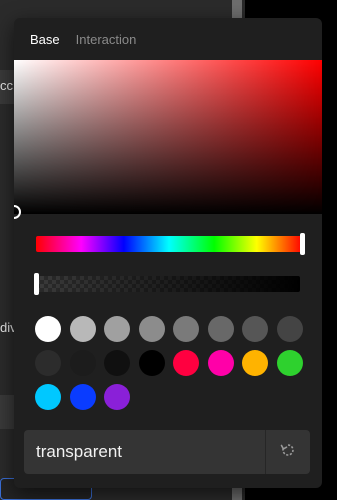 The width and height of the screenshot is (337, 500). What do you see at coordinates (144, 452) in the screenshot?
I see `color-value-input` at bounding box center [144, 452].